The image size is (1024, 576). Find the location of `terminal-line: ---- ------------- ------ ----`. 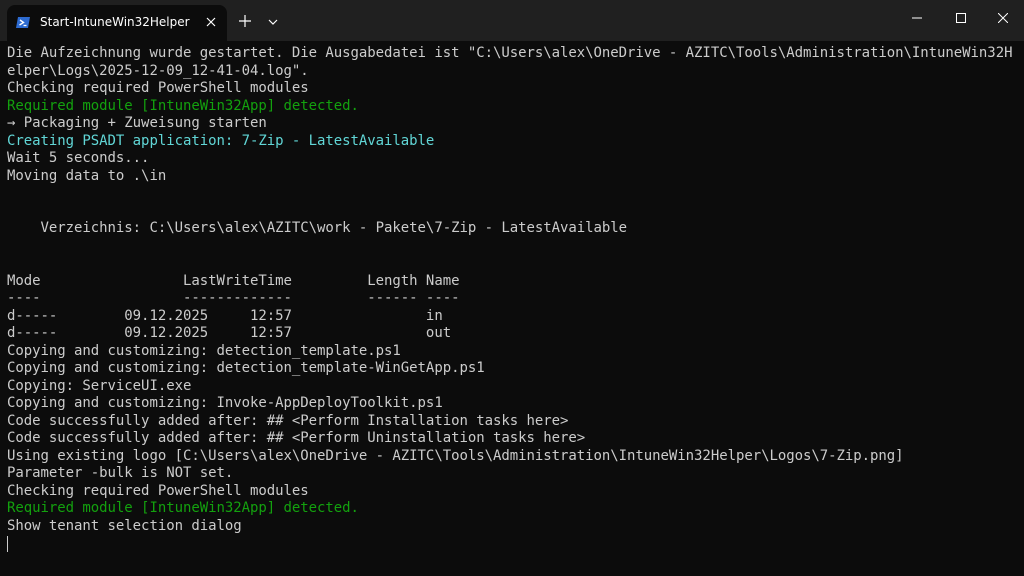

terminal-line: ---- ------------- ------ ---- is located at coordinates (233, 298).